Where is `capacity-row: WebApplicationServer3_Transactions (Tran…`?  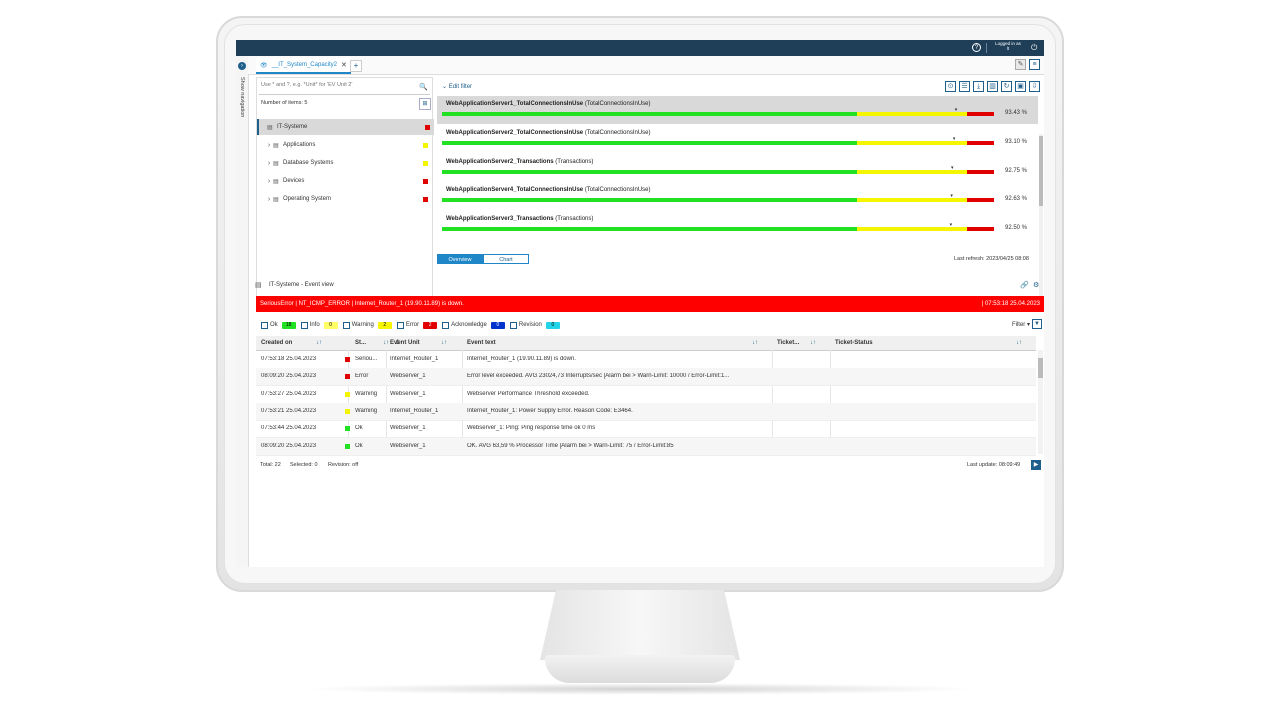
capacity-row: WebApplicationServer3_Transactions (Tran… is located at coordinates (737, 225).